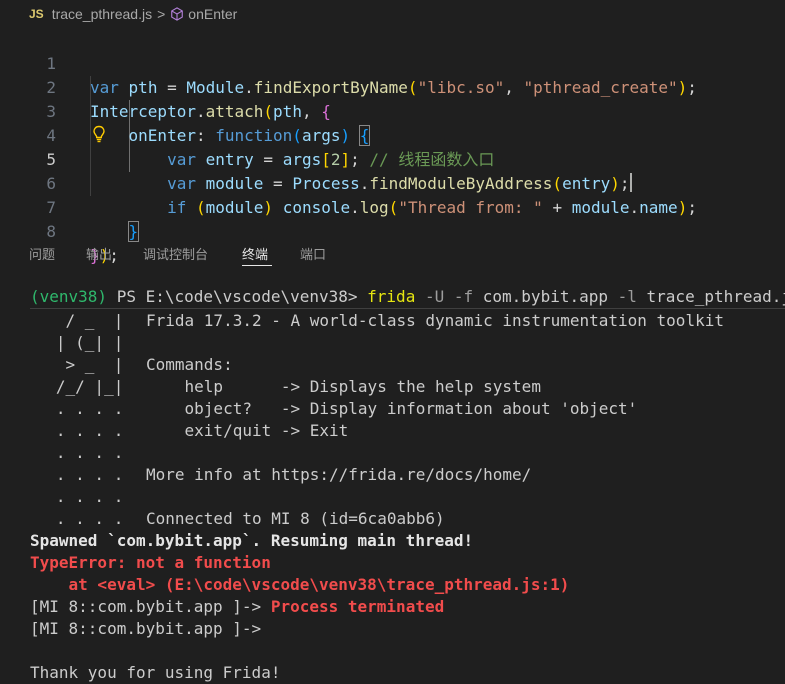 The image size is (785, 684). I want to click on more-info-line: More info at https://frida.re/docs/home/, so click(339, 474).